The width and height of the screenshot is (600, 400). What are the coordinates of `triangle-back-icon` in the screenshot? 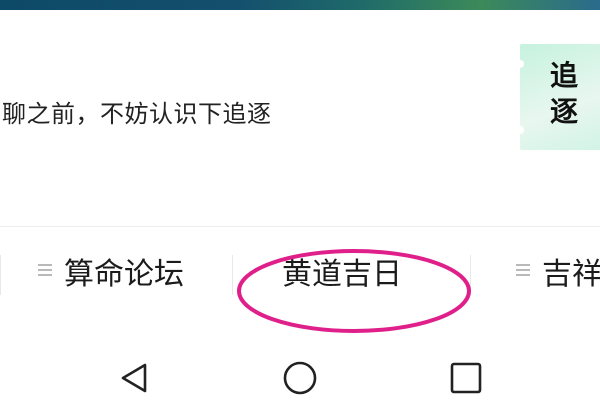 It's located at (134, 378).